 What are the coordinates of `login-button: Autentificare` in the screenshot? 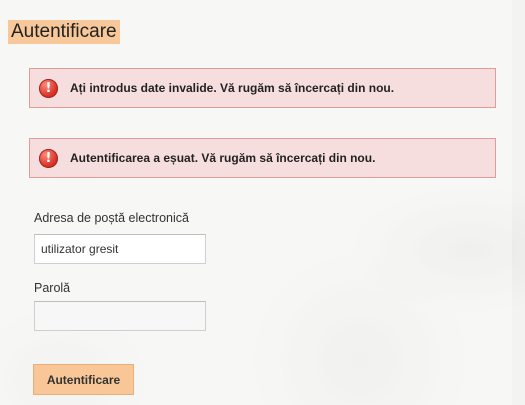 It's located at (83, 379).